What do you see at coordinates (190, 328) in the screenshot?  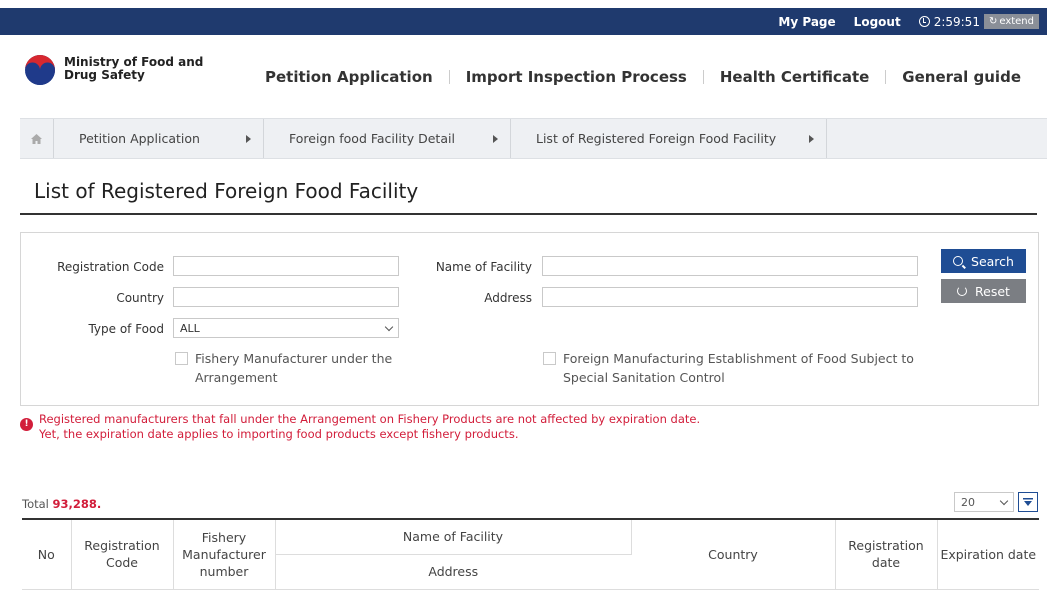 I see `type-of-food-selected: ALL` at bounding box center [190, 328].